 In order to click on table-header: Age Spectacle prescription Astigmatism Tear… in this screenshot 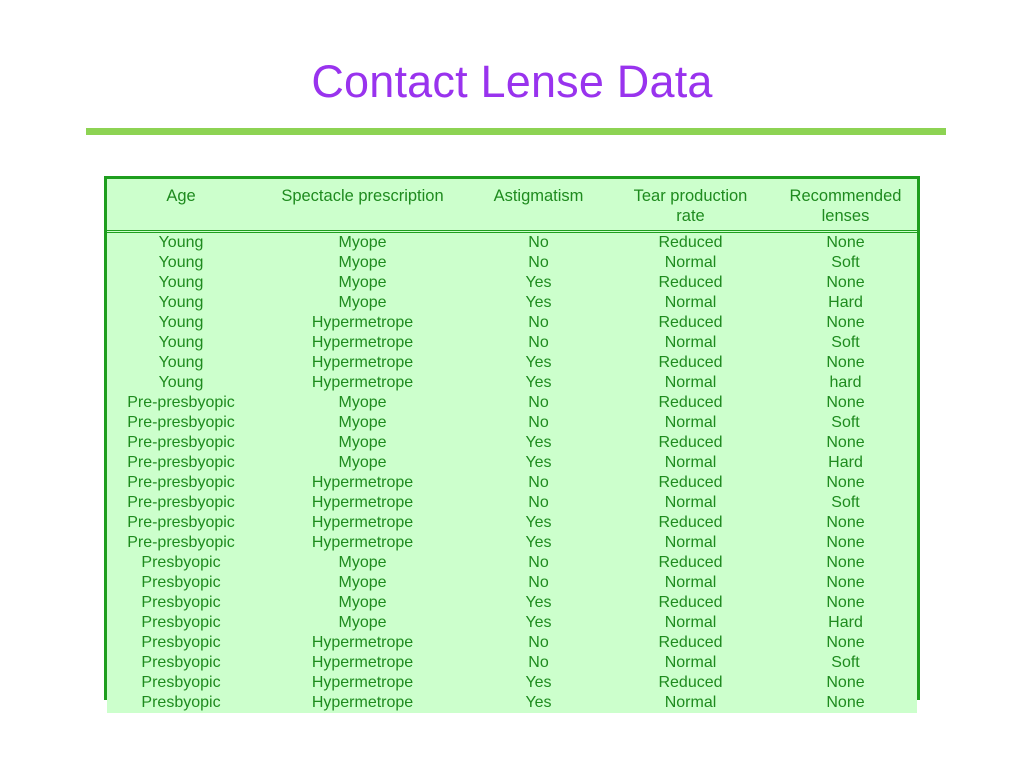, I will do `click(512, 205)`.